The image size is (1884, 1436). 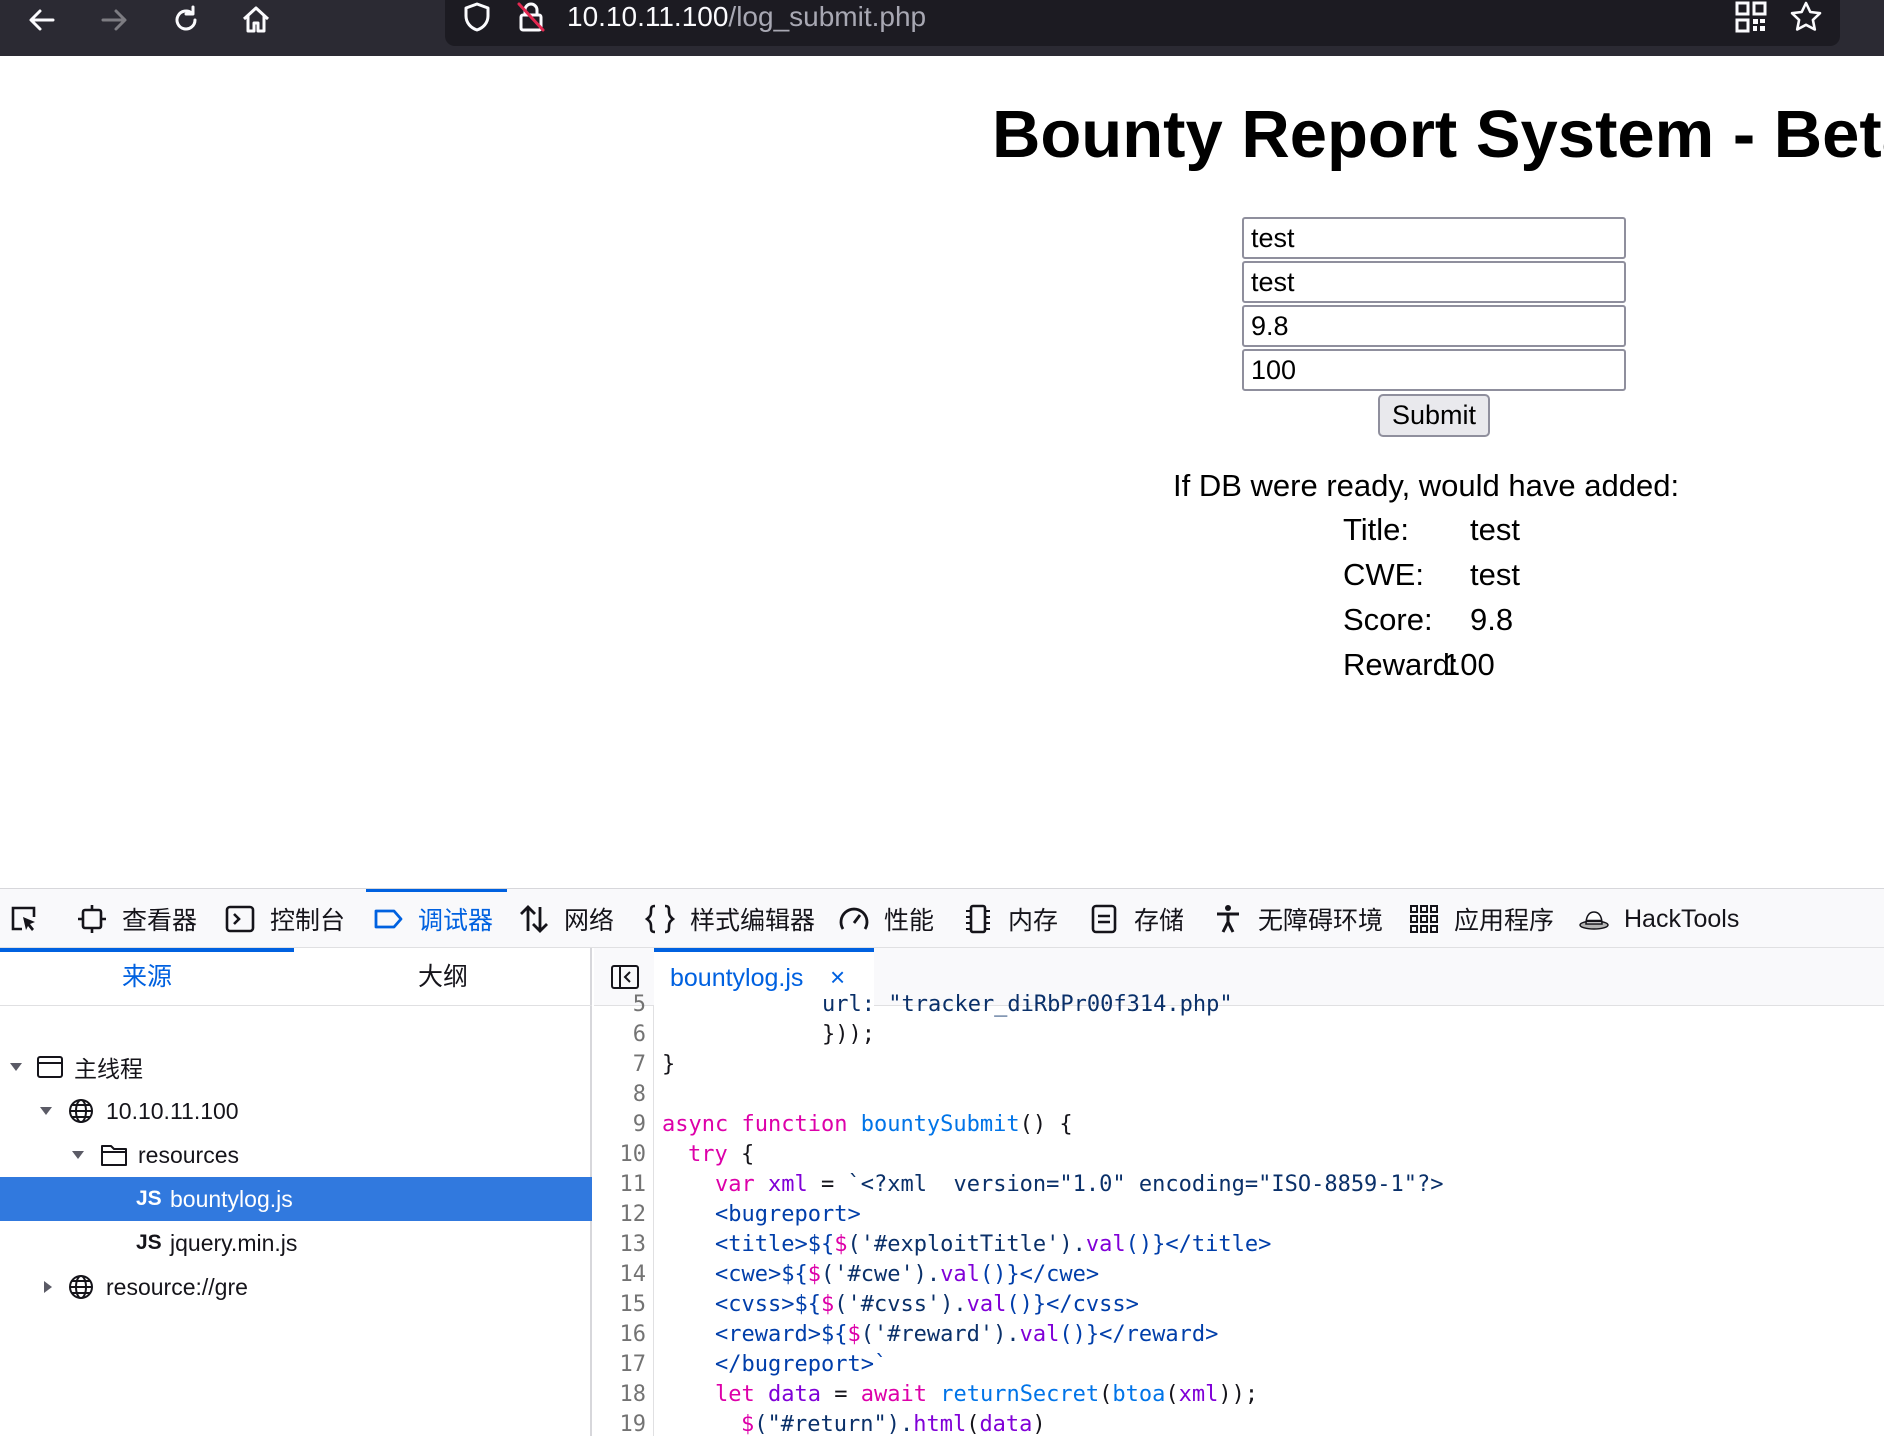 What do you see at coordinates (531, 17) in the screenshot?
I see `insecure-lock-icon` at bounding box center [531, 17].